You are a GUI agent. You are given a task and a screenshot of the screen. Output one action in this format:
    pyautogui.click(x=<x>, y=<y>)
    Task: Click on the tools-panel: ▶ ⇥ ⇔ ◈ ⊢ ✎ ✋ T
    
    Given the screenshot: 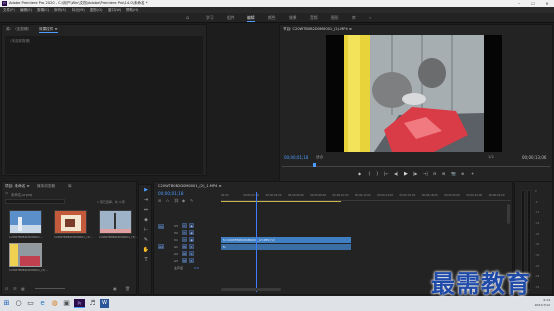 What is the action you would take?
    pyautogui.click(x=145, y=239)
    